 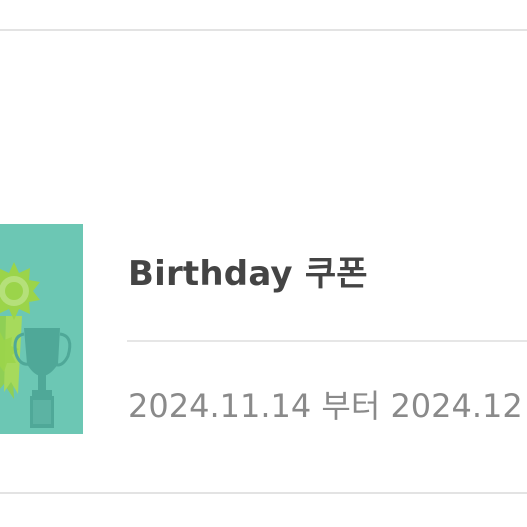 I want to click on top-divider, so click(x=263, y=30).